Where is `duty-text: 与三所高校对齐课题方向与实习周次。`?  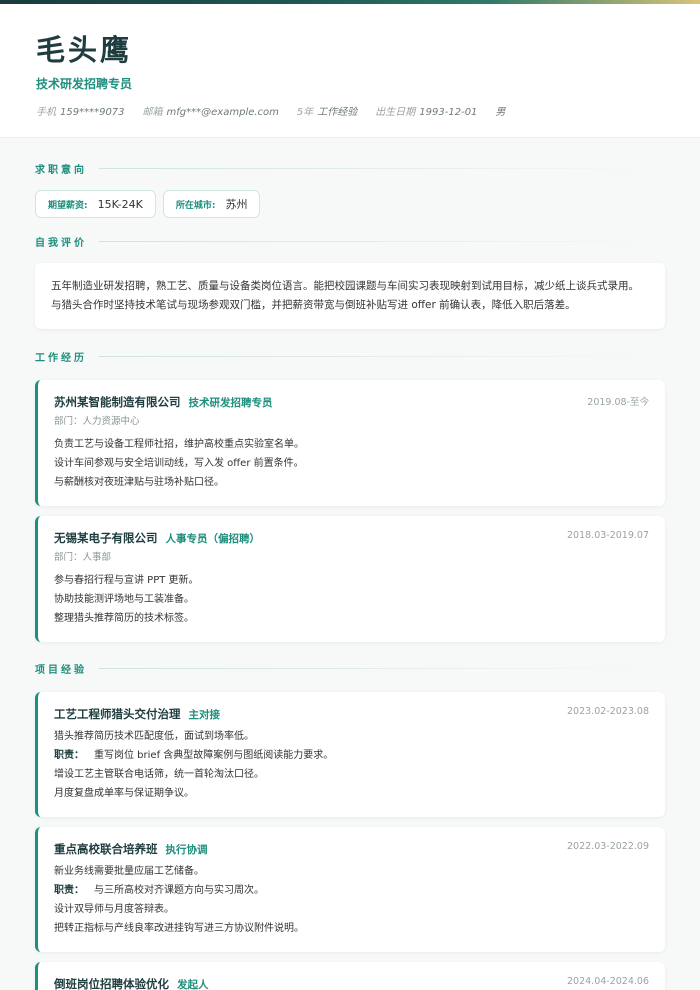 duty-text: 与三所高校对齐课题方向与实习周次。 is located at coordinates (179, 890).